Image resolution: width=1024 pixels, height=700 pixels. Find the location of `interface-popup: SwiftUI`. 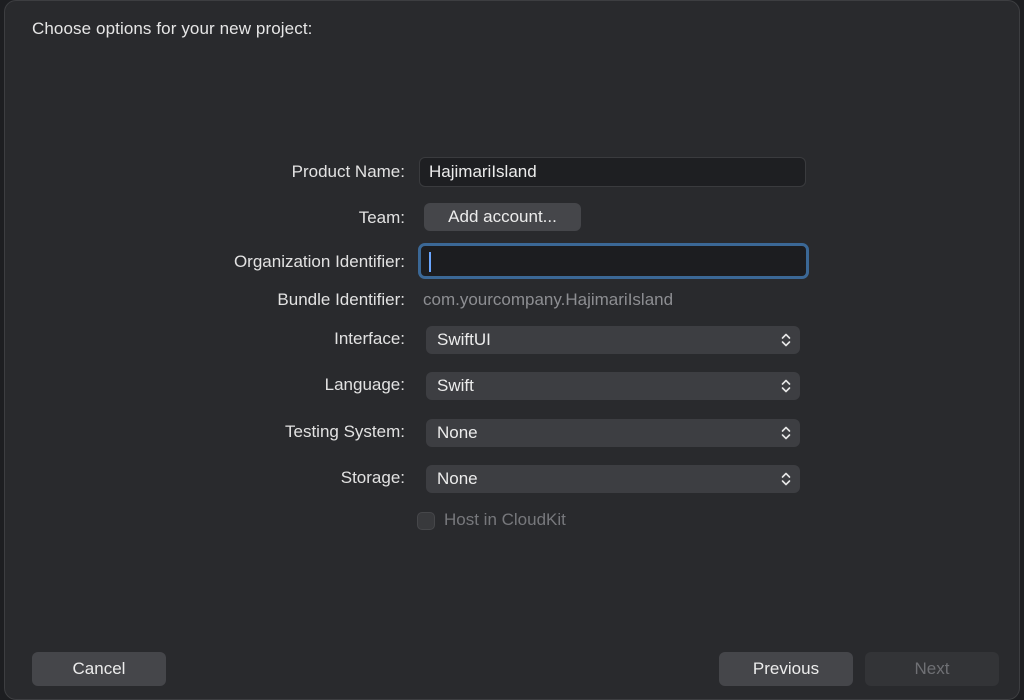

interface-popup: SwiftUI is located at coordinates (613, 340).